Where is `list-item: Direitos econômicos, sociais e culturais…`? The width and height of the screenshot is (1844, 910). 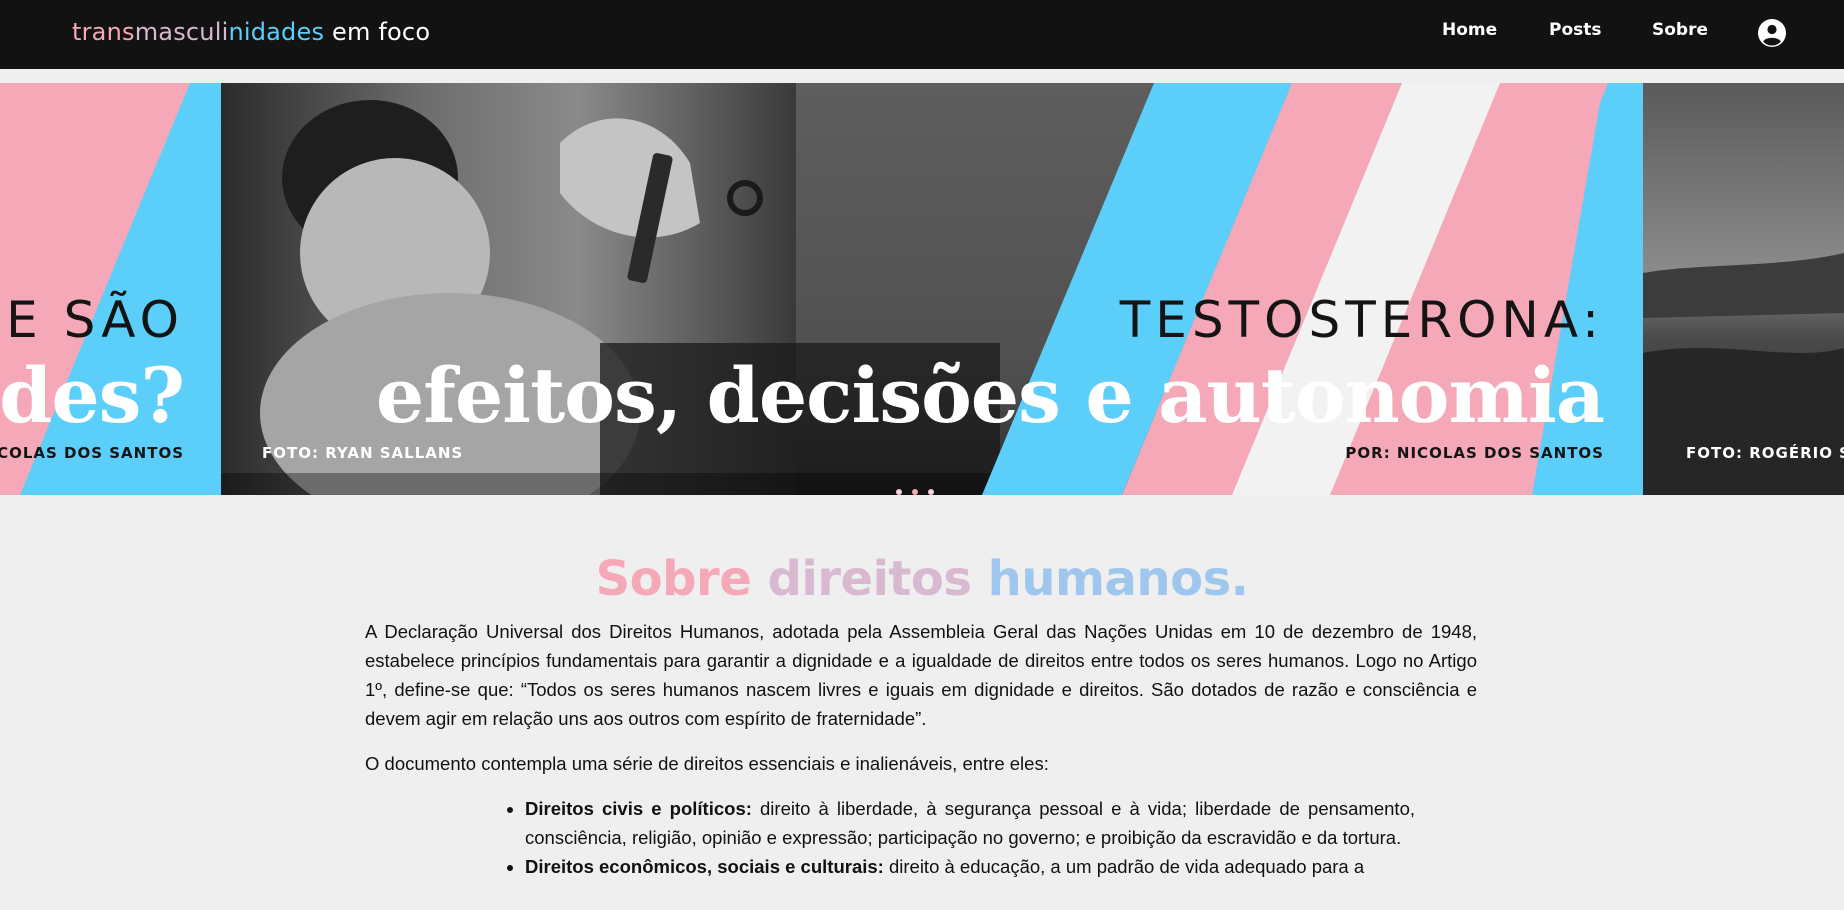
list-item: Direitos econômicos, sociais e culturais… is located at coordinates (970, 866).